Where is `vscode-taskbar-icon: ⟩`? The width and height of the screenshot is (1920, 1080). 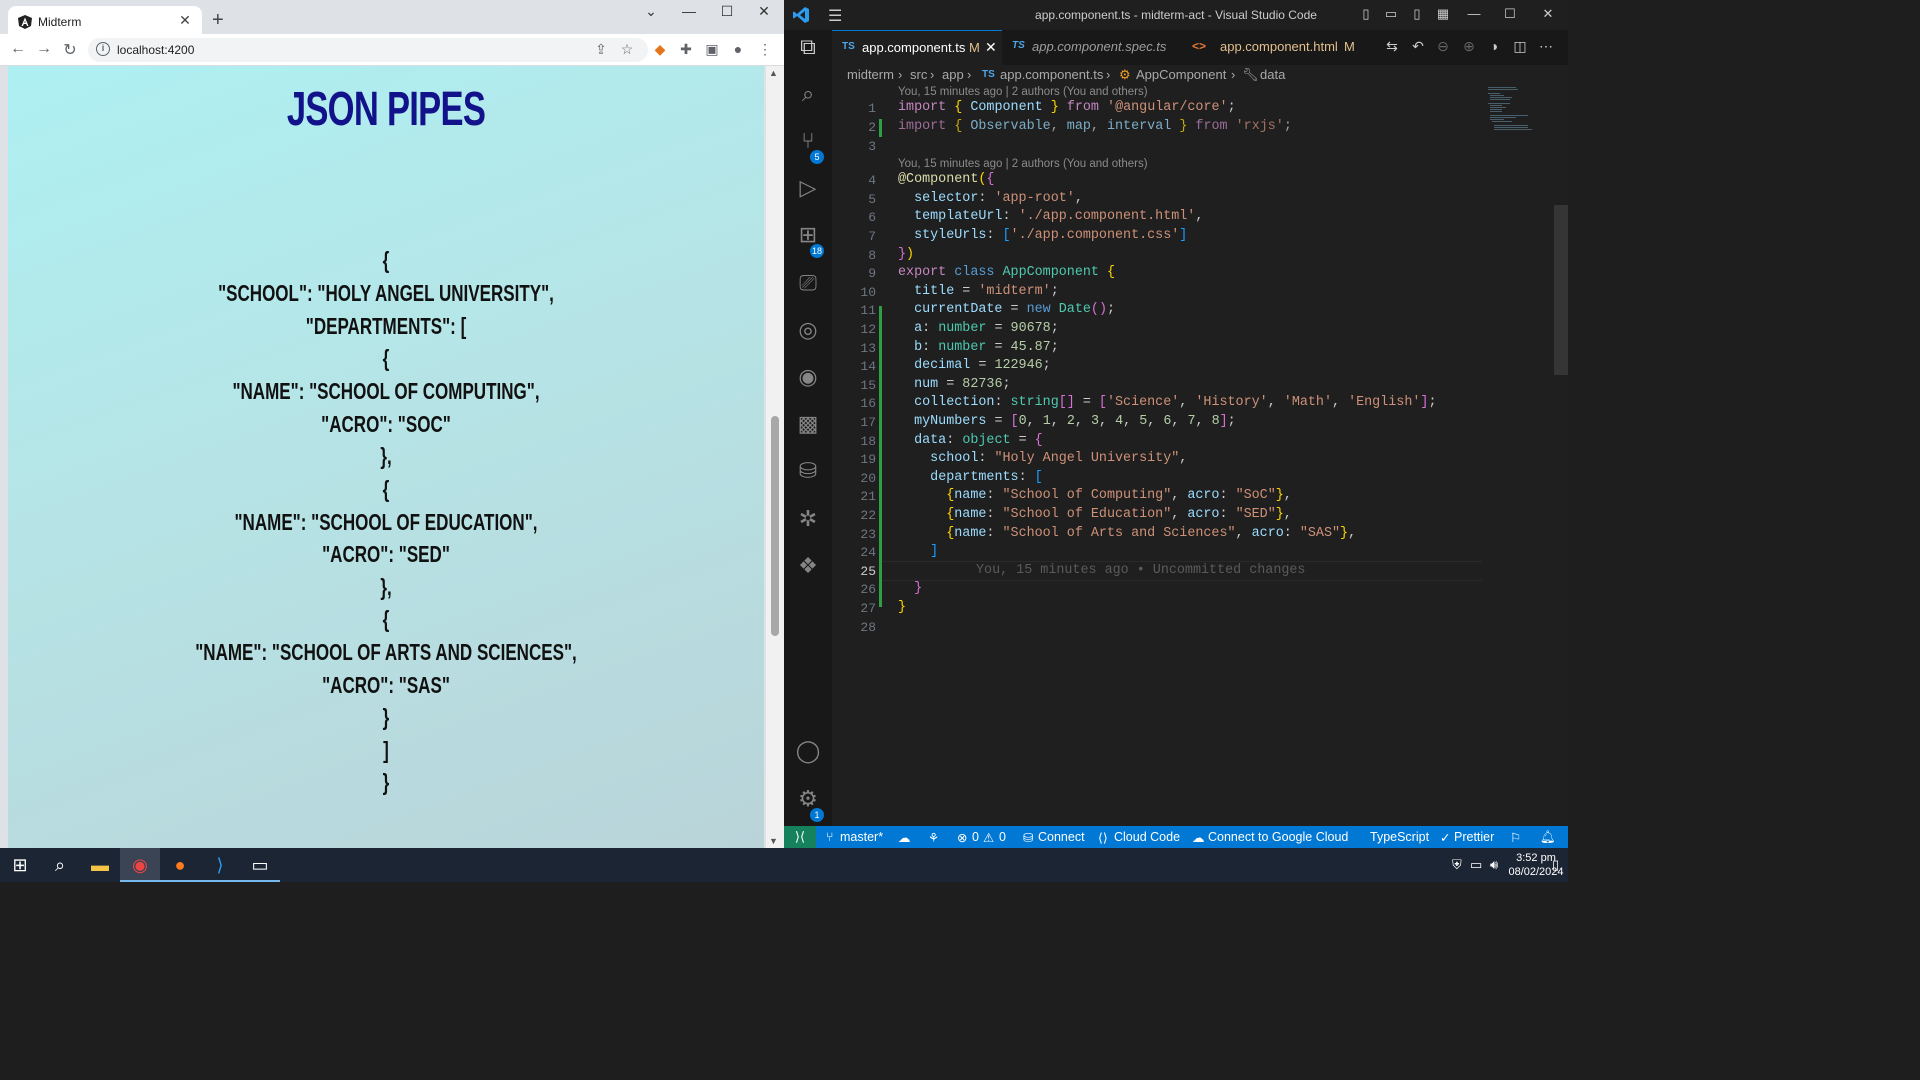 vscode-taskbar-icon: ⟩ is located at coordinates (220, 865).